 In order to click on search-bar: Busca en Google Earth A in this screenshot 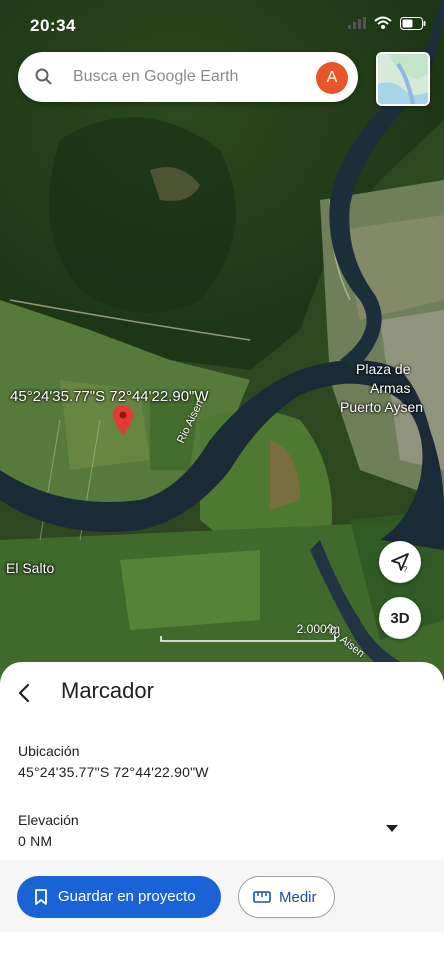, I will do `click(188, 77)`.